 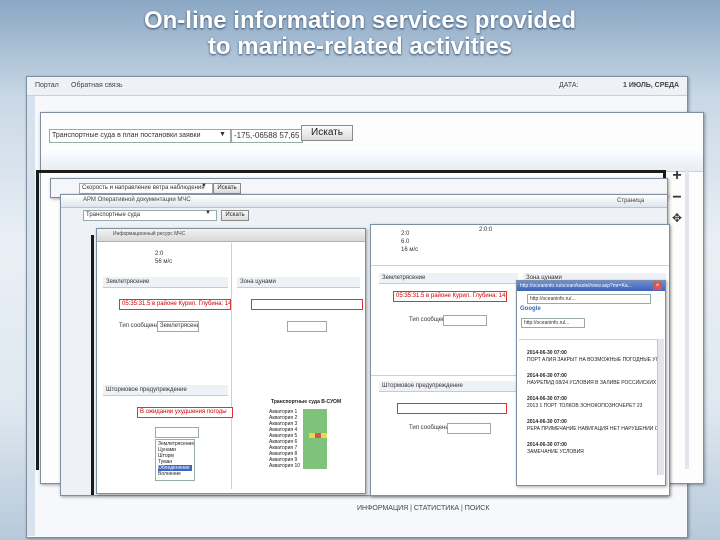 I want to click on option-item: Волнение, so click(x=169, y=474).